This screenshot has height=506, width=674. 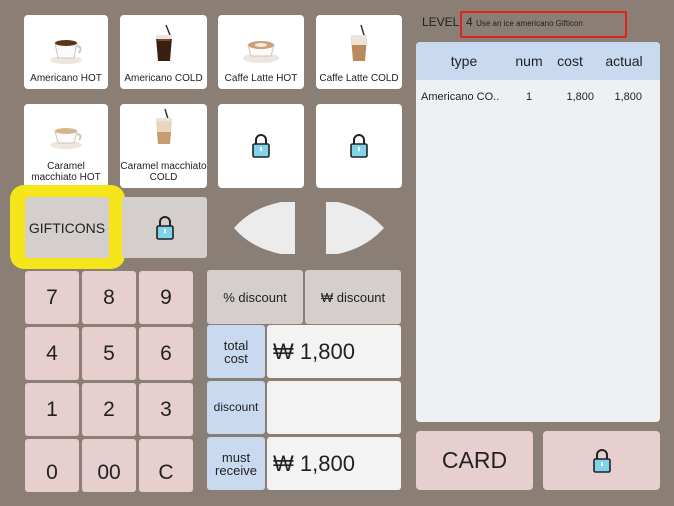 I want to click on key-00: 00, so click(x=109, y=465).